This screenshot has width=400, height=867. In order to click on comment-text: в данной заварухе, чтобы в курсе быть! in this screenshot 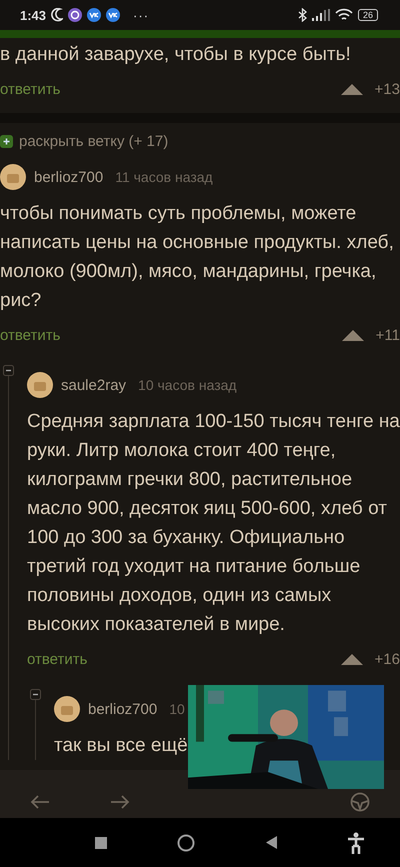, I will do `click(176, 55)`.